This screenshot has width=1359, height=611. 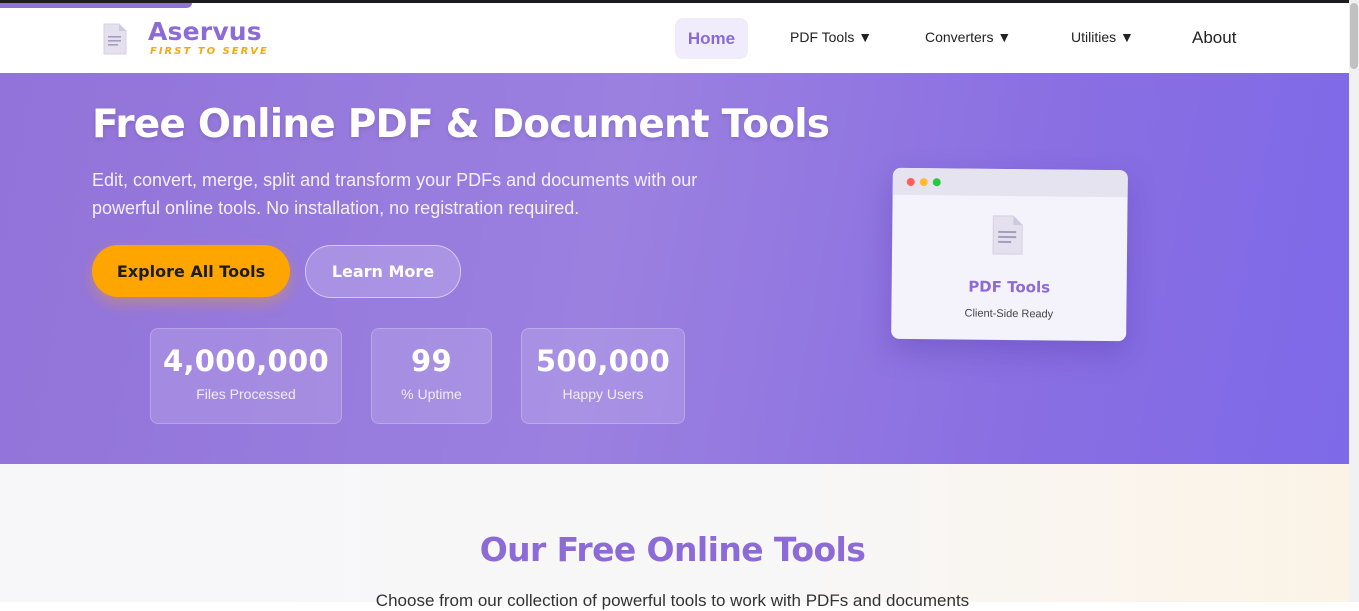 What do you see at coordinates (209, 51) in the screenshot?
I see `brand-tagline: FIRST TO SERVE` at bounding box center [209, 51].